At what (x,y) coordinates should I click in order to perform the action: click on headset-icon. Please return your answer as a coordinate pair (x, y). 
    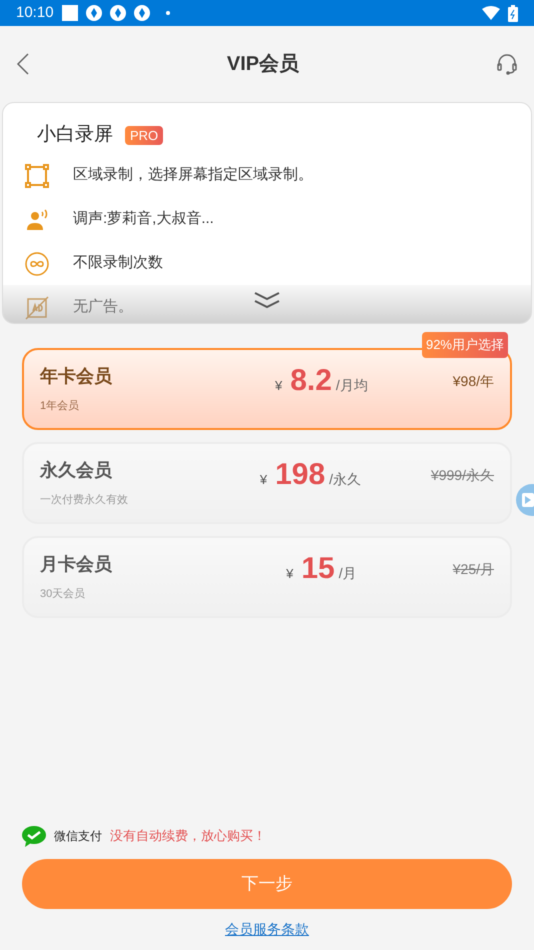
    Looking at the image, I should click on (507, 64).